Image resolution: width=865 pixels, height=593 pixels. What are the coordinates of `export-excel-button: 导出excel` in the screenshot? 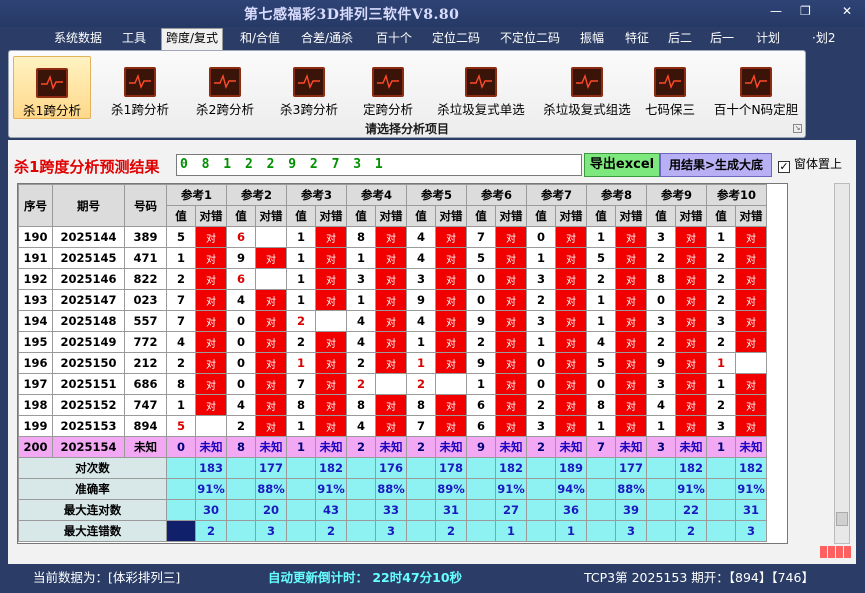 It's located at (622, 165).